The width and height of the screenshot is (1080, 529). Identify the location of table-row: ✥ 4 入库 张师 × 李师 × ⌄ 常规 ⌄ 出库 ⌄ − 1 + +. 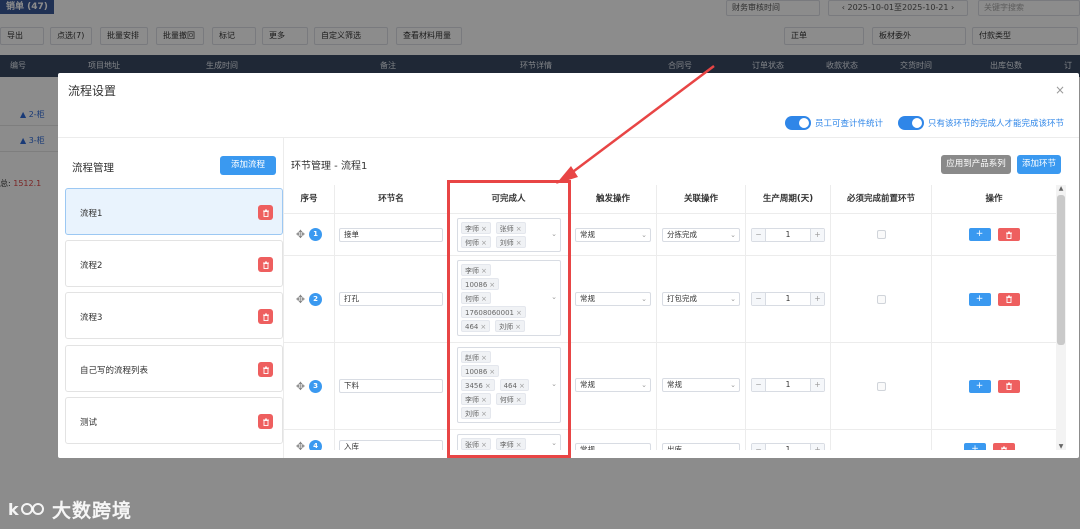
(675, 440).